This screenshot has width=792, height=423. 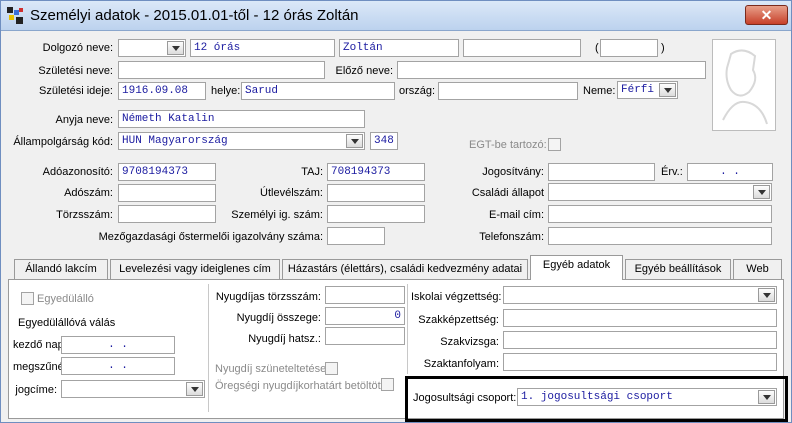 I want to click on registry-label: Törzsszám:, so click(x=84, y=215).